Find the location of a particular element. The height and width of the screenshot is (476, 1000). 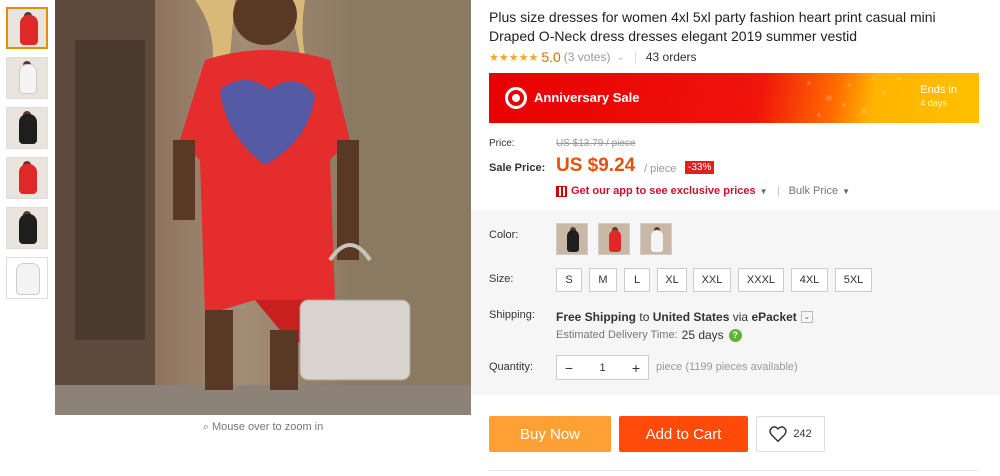

anniversary-sale-banner: Anniversary Sale Ends in 4 days is located at coordinates (734, 98).